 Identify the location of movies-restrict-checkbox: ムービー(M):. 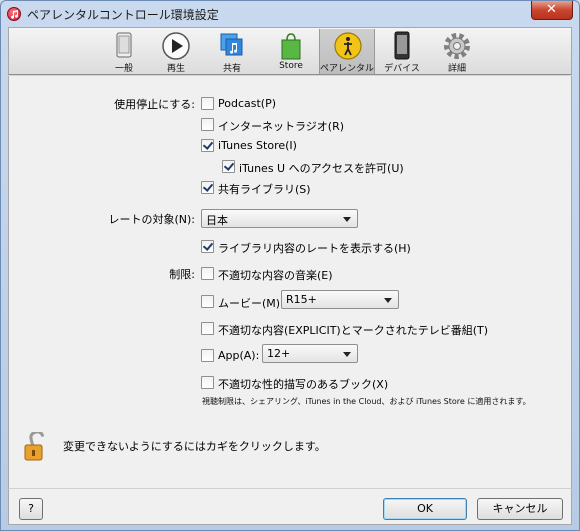
(242, 302).